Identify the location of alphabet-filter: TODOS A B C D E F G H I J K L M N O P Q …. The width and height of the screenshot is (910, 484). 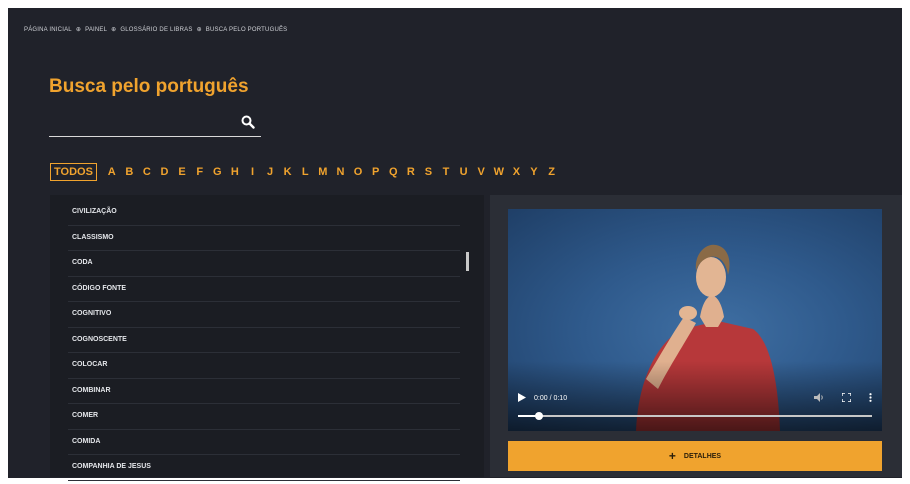
(305, 172).